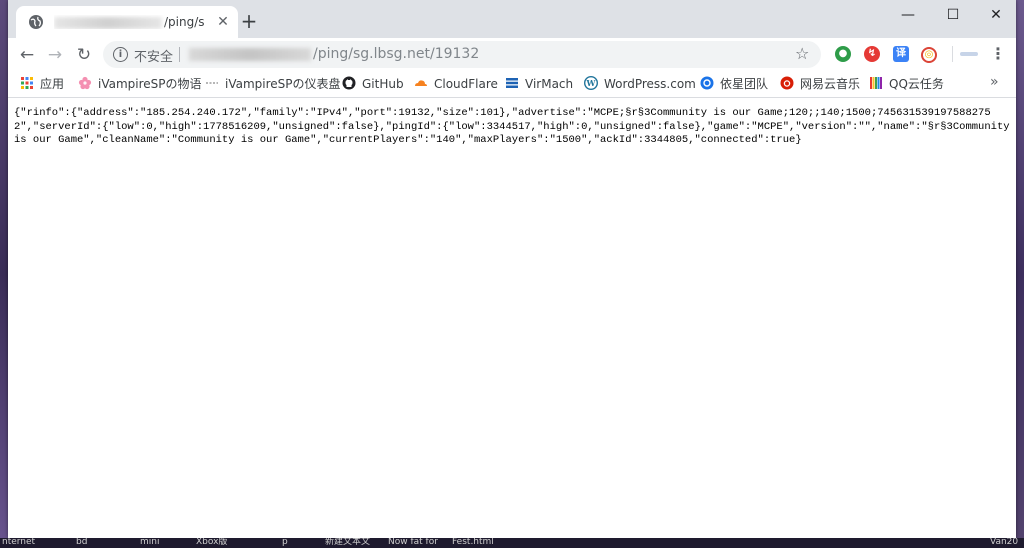  Describe the element at coordinates (1020, 274) in the screenshot. I see `desktop-right-edge` at that location.